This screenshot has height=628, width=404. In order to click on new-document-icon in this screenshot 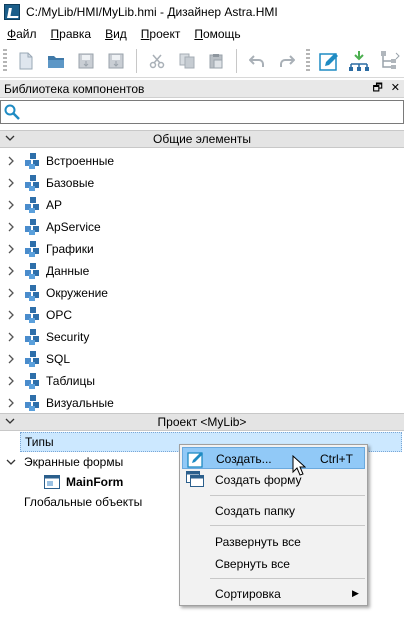, I will do `click(26, 60)`.